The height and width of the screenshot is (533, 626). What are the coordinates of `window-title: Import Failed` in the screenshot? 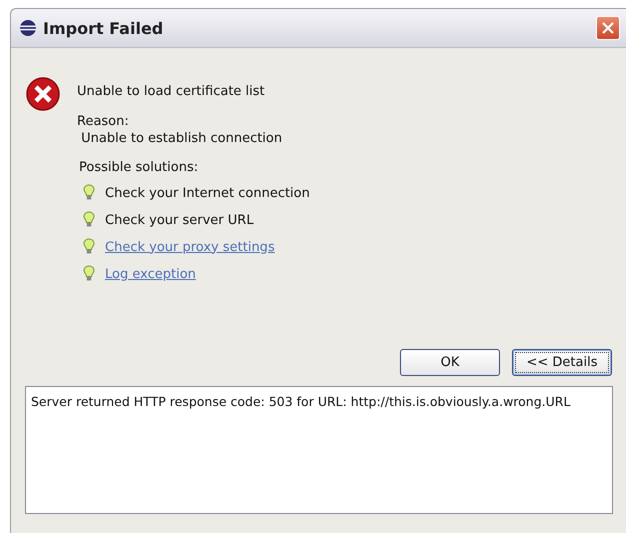 It's located at (103, 28).